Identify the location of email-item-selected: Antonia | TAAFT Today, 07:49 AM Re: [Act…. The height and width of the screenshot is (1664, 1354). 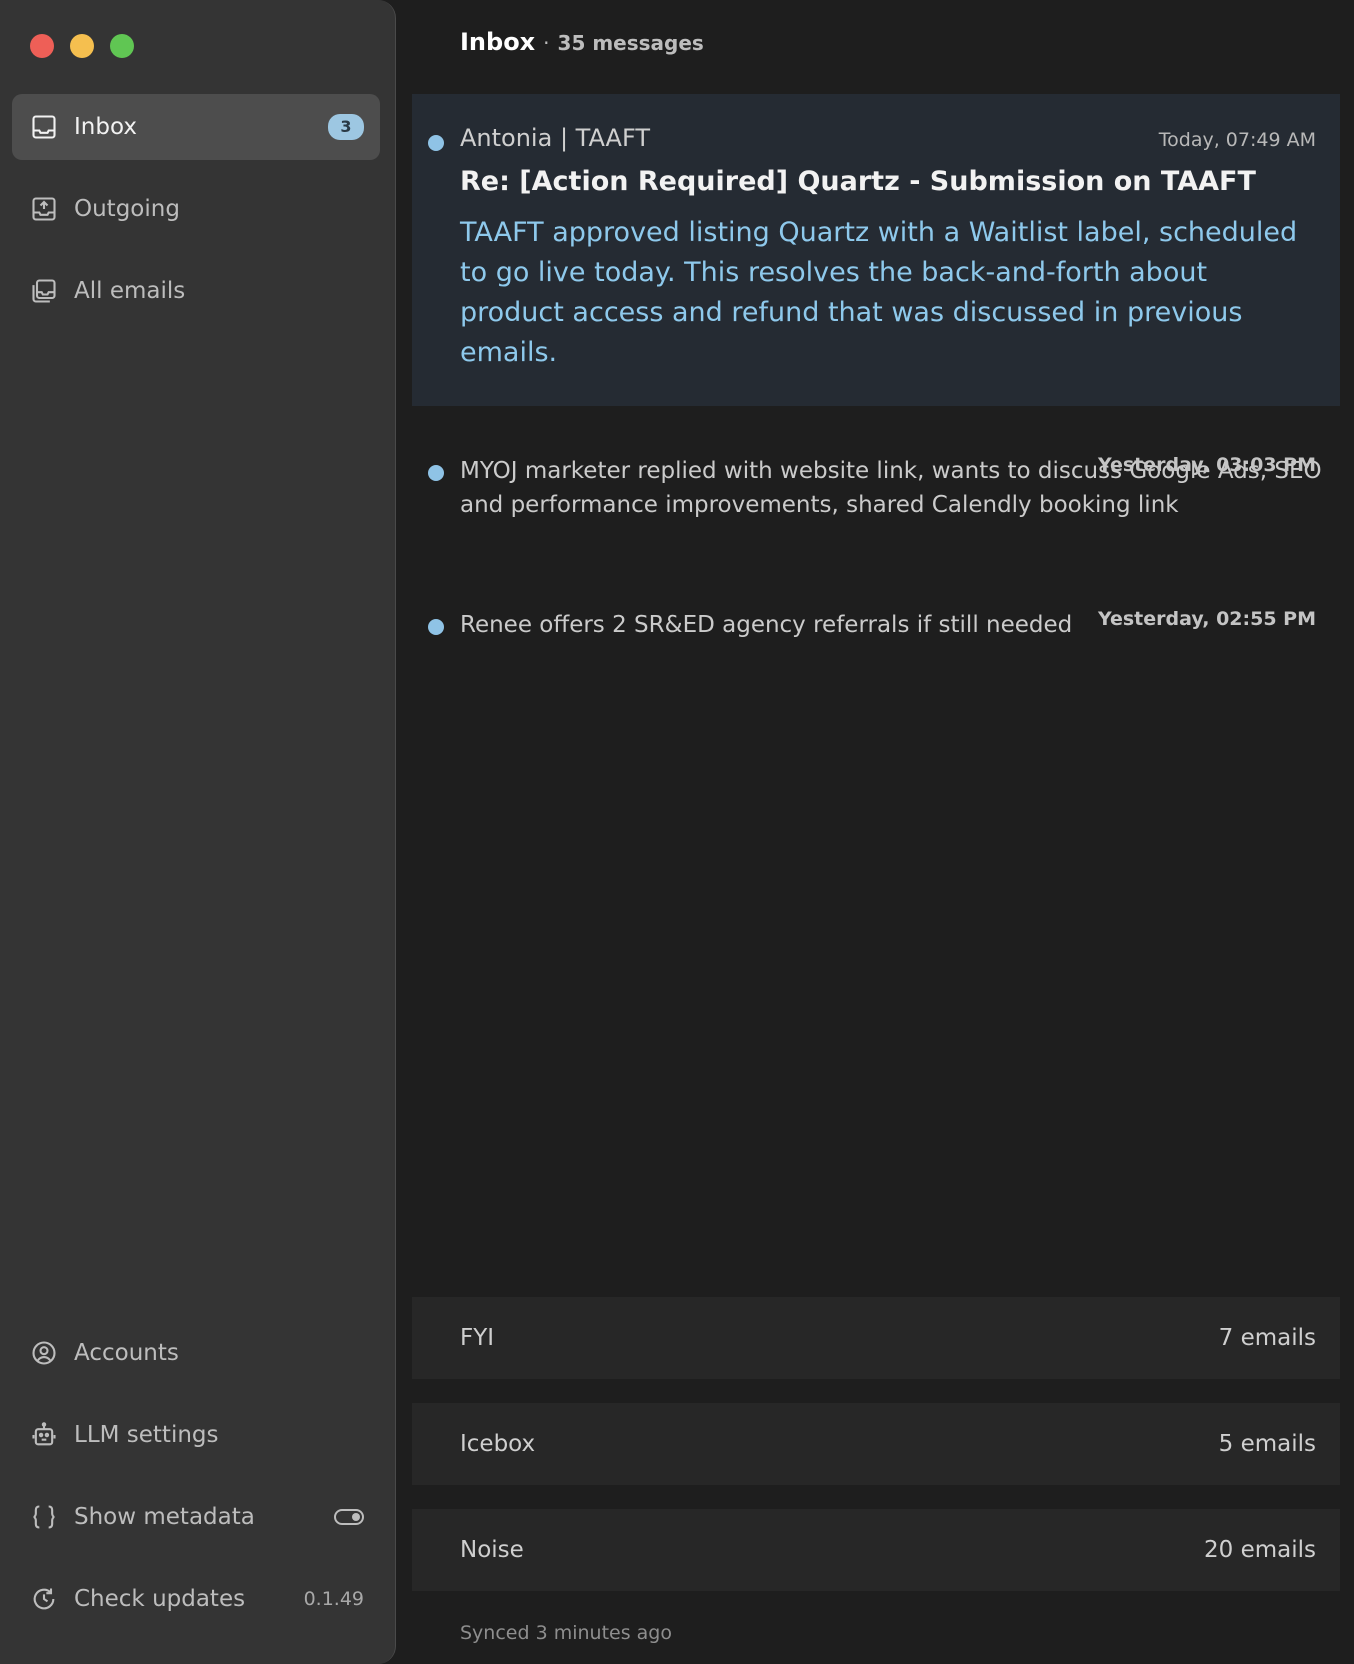
(876, 250).